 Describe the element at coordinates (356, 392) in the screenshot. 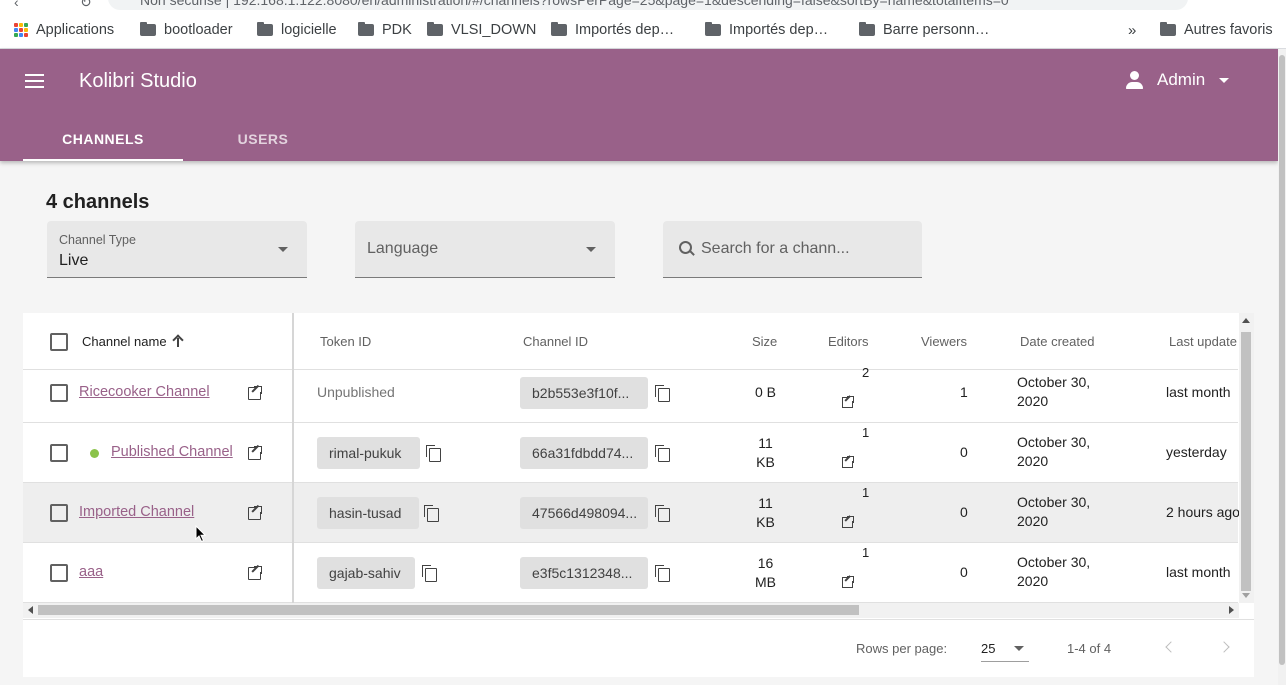

I see `token-id: Unpublished` at that location.